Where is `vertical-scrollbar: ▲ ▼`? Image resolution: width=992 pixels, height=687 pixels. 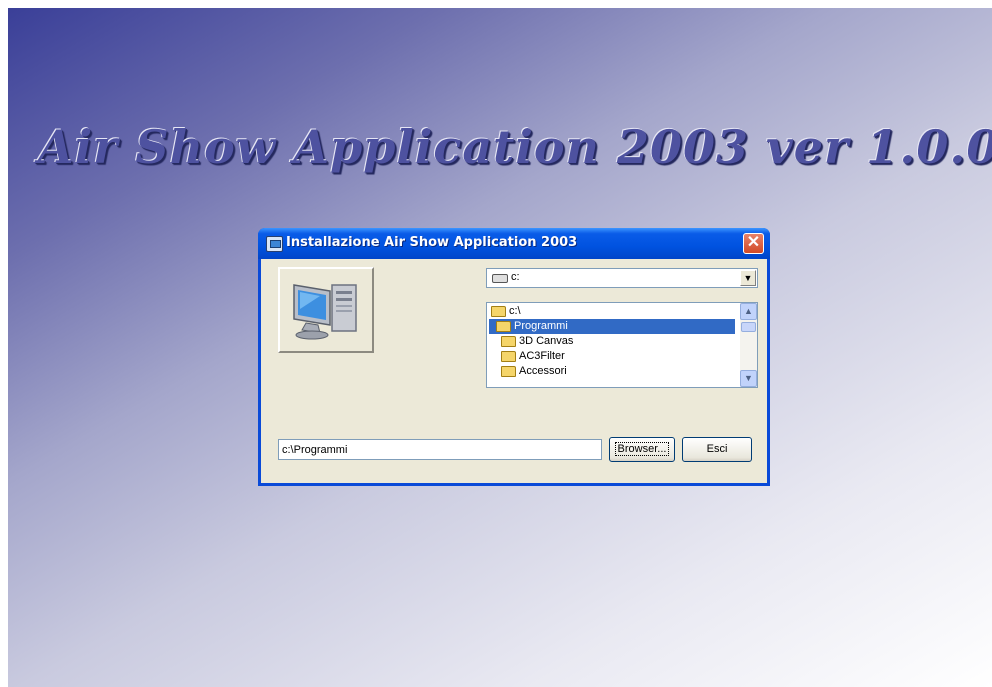 vertical-scrollbar: ▲ ▼ is located at coordinates (748, 345).